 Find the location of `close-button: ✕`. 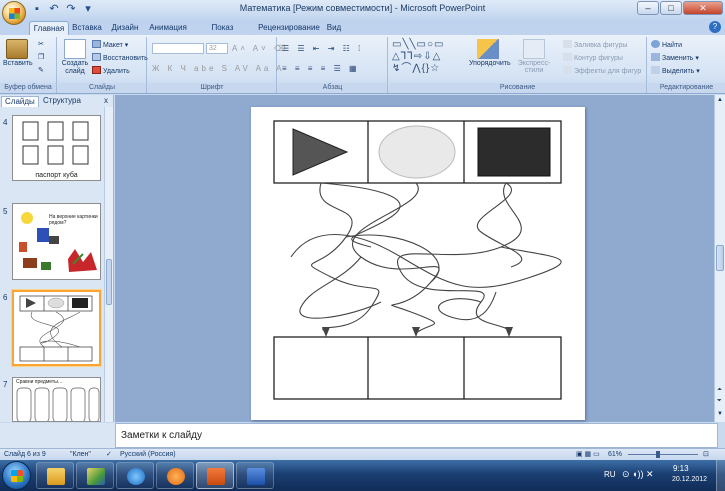

close-button: ✕ is located at coordinates (703, 8).